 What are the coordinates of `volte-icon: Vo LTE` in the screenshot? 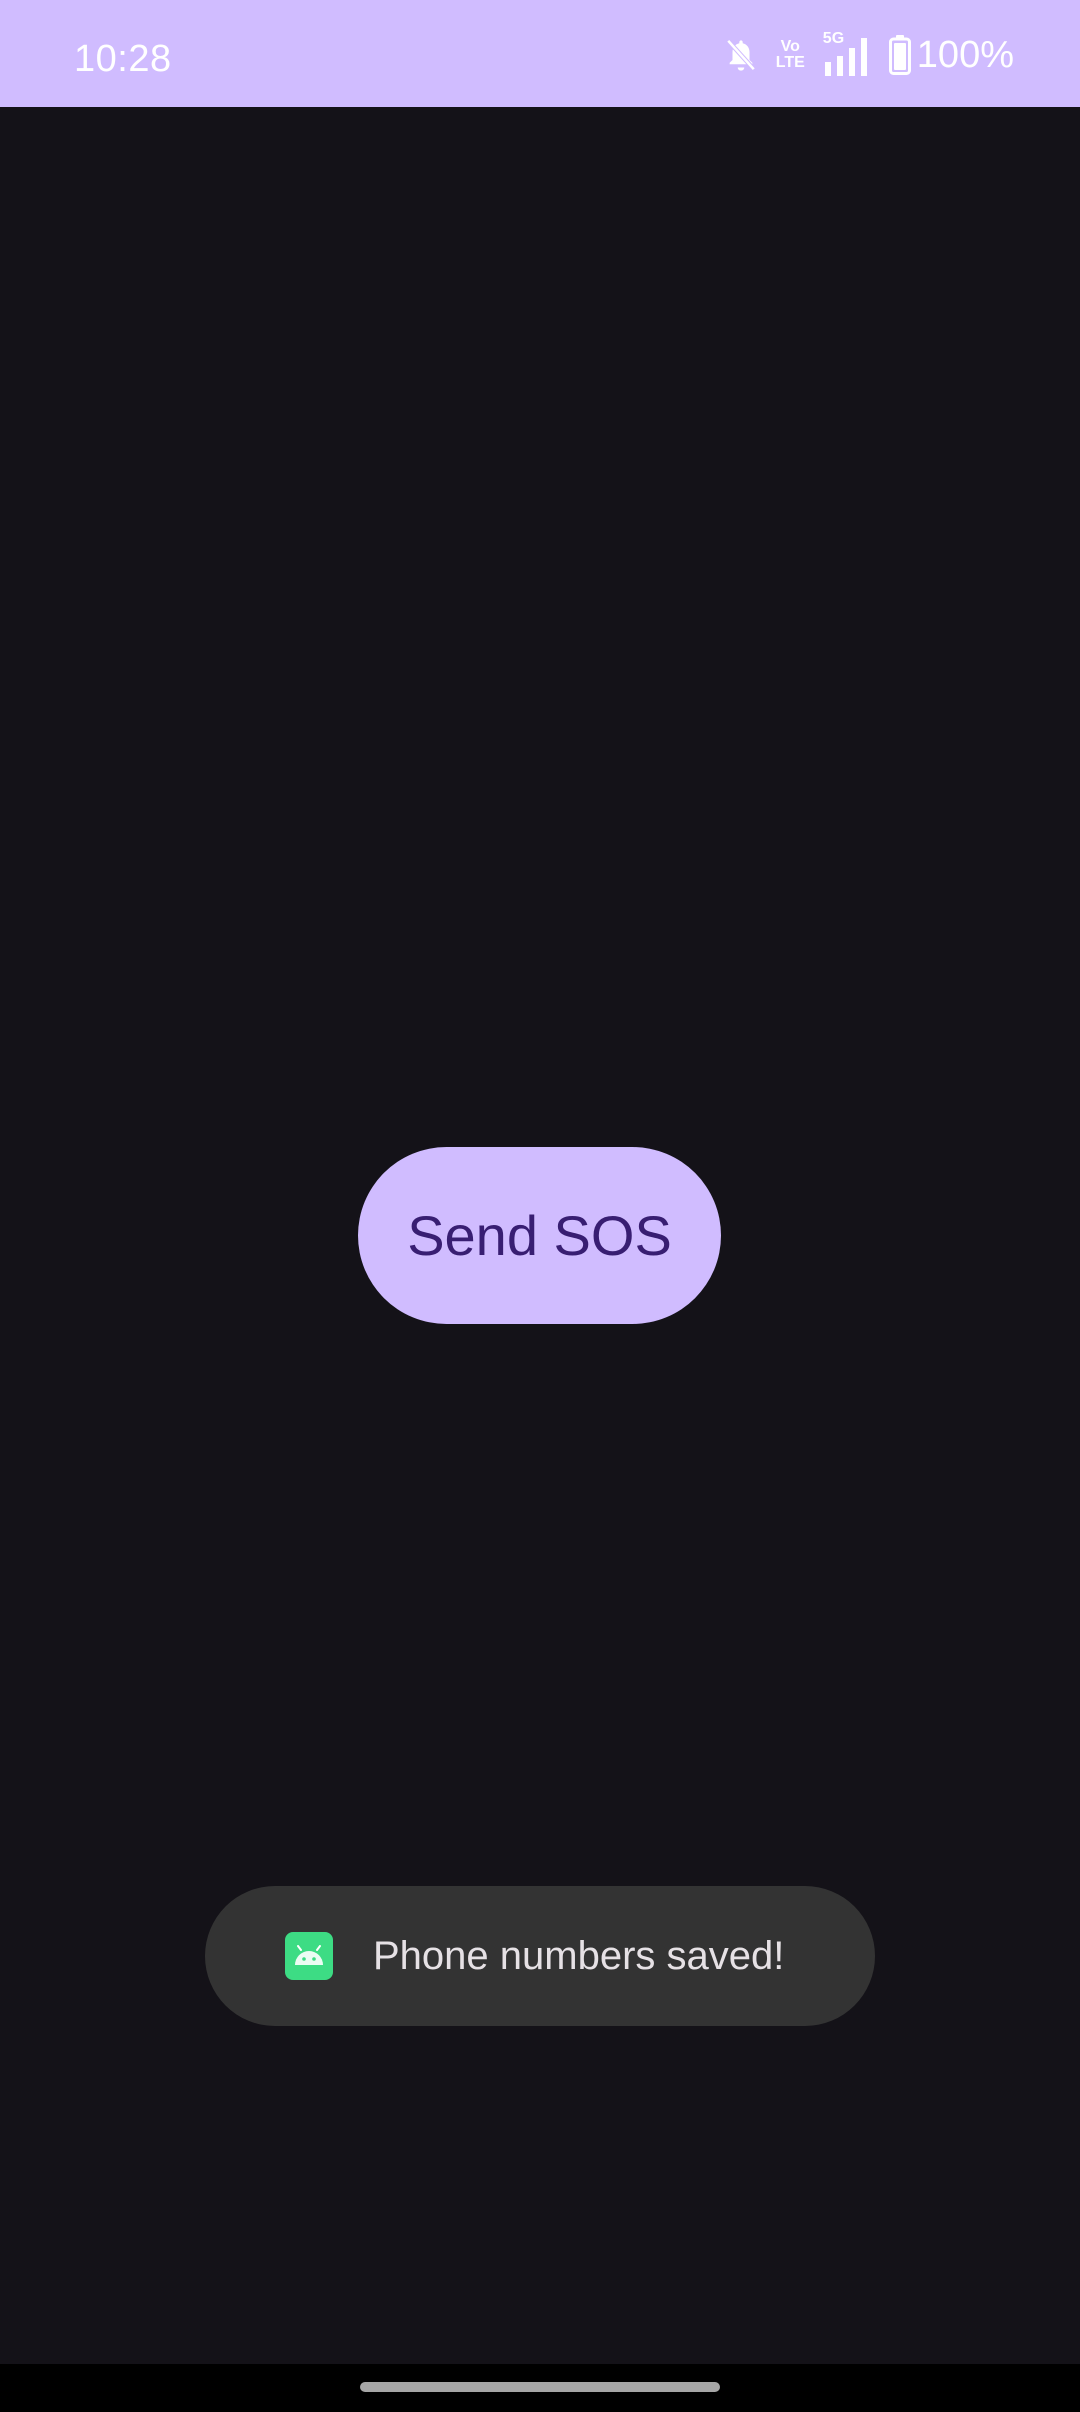 It's located at (790, 55).